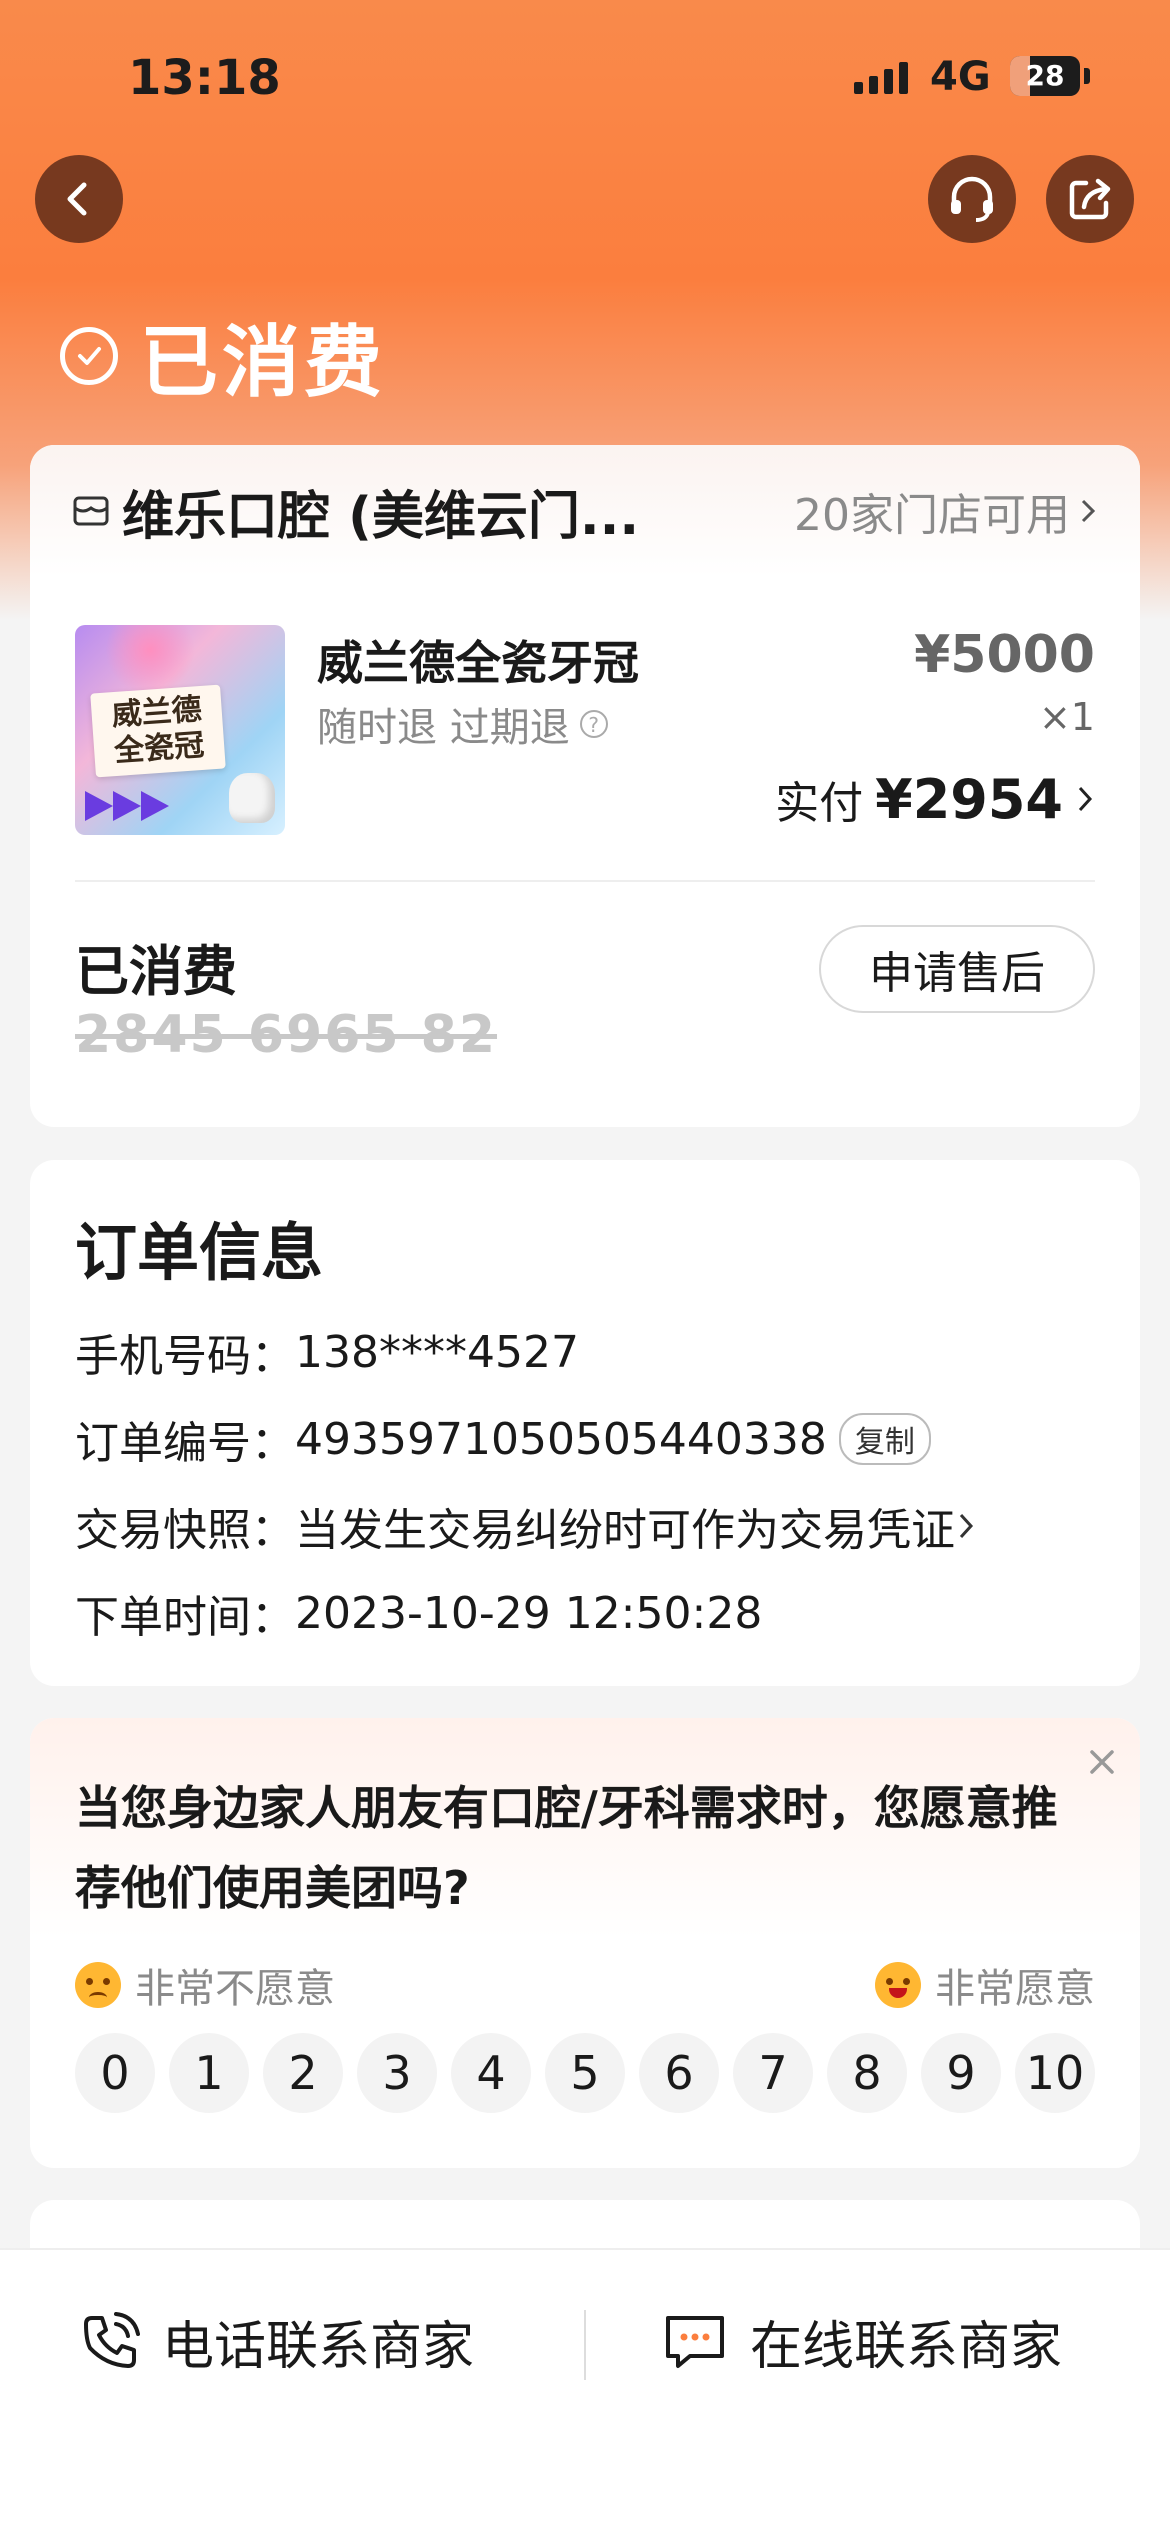  Describe the element at coordinates (1055, 2073) in the screenshot. I see `score-10: 10` at that location.